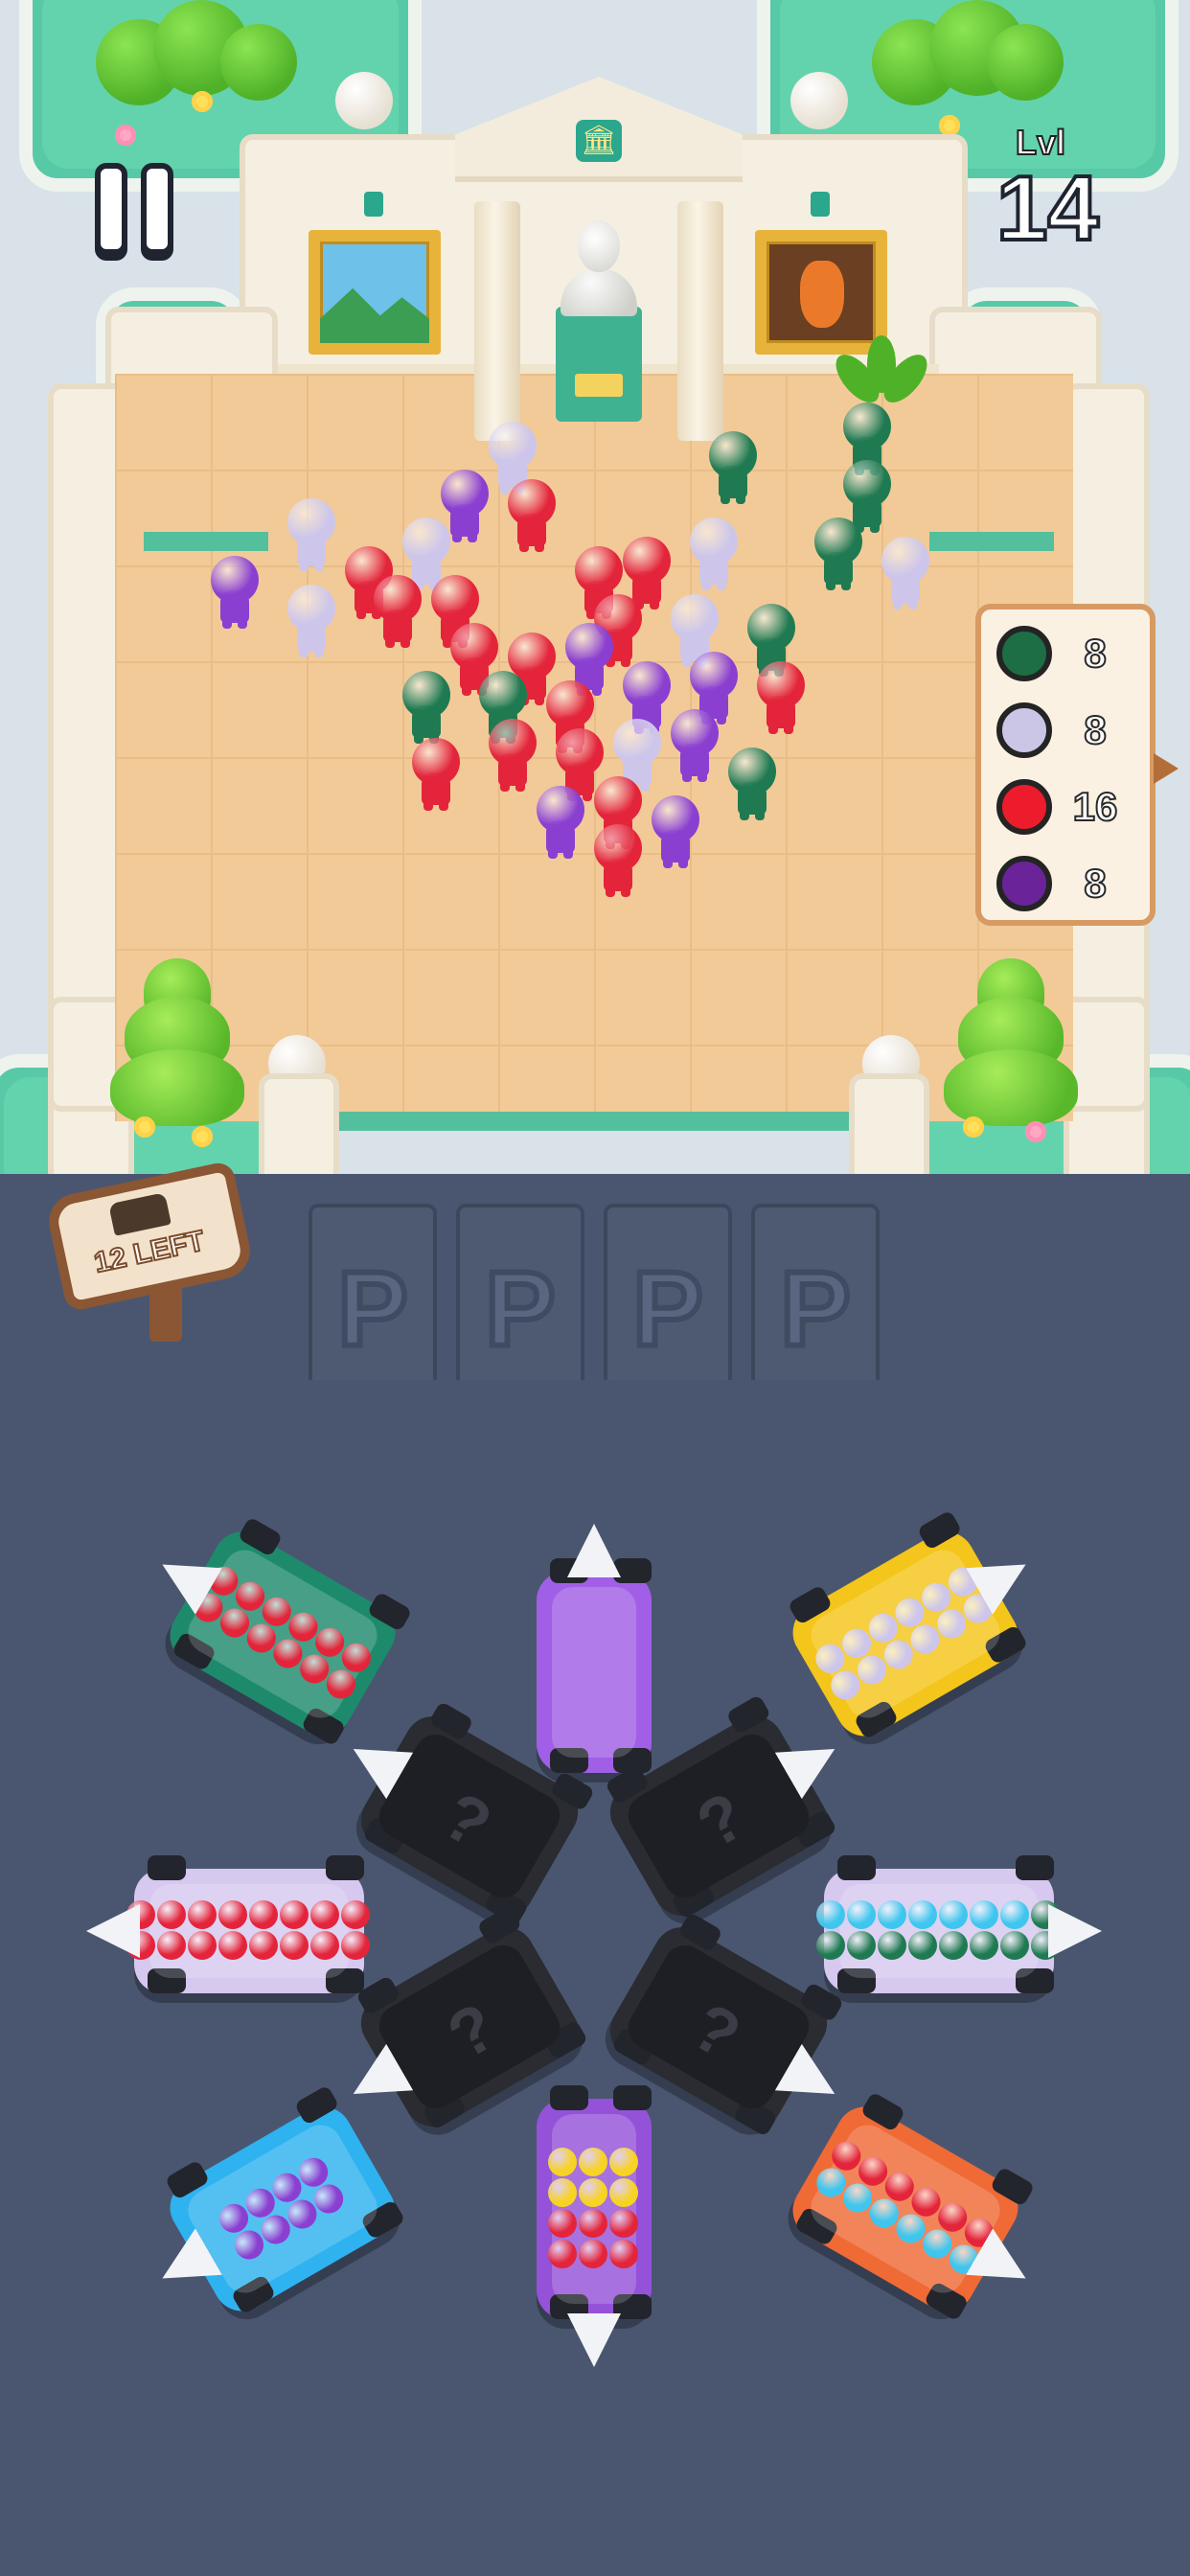 The width and height of the screenshot is (1190, 2576). Describe the element at coordinates (1077, 765) in the screenshot. I see `crowd-count-panel: 8 8 16 8` at that location.